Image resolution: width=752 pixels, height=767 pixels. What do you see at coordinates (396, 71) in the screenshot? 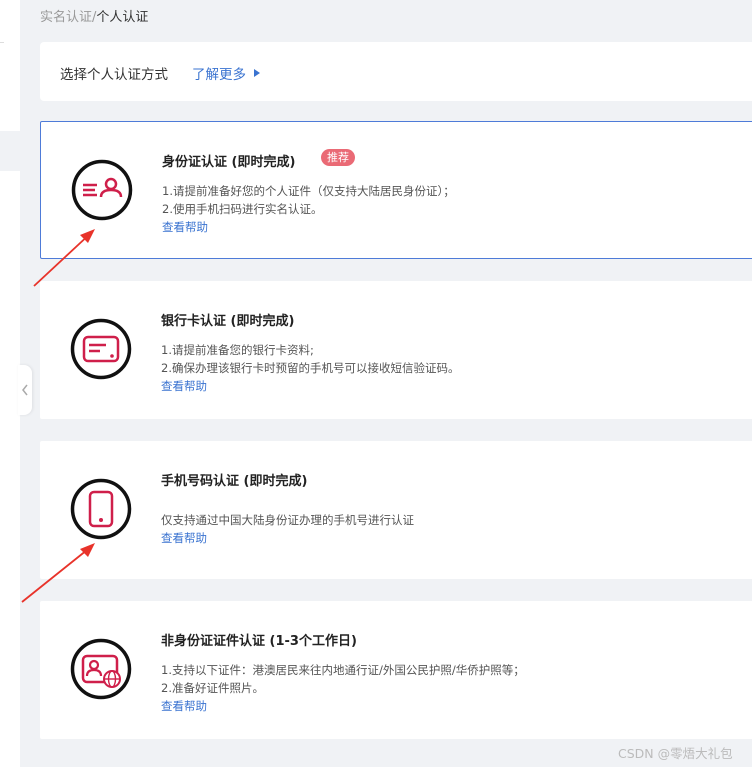
I see `header-panel: 选择个人认证方式 了解更多` at bounding box center [396, 71].